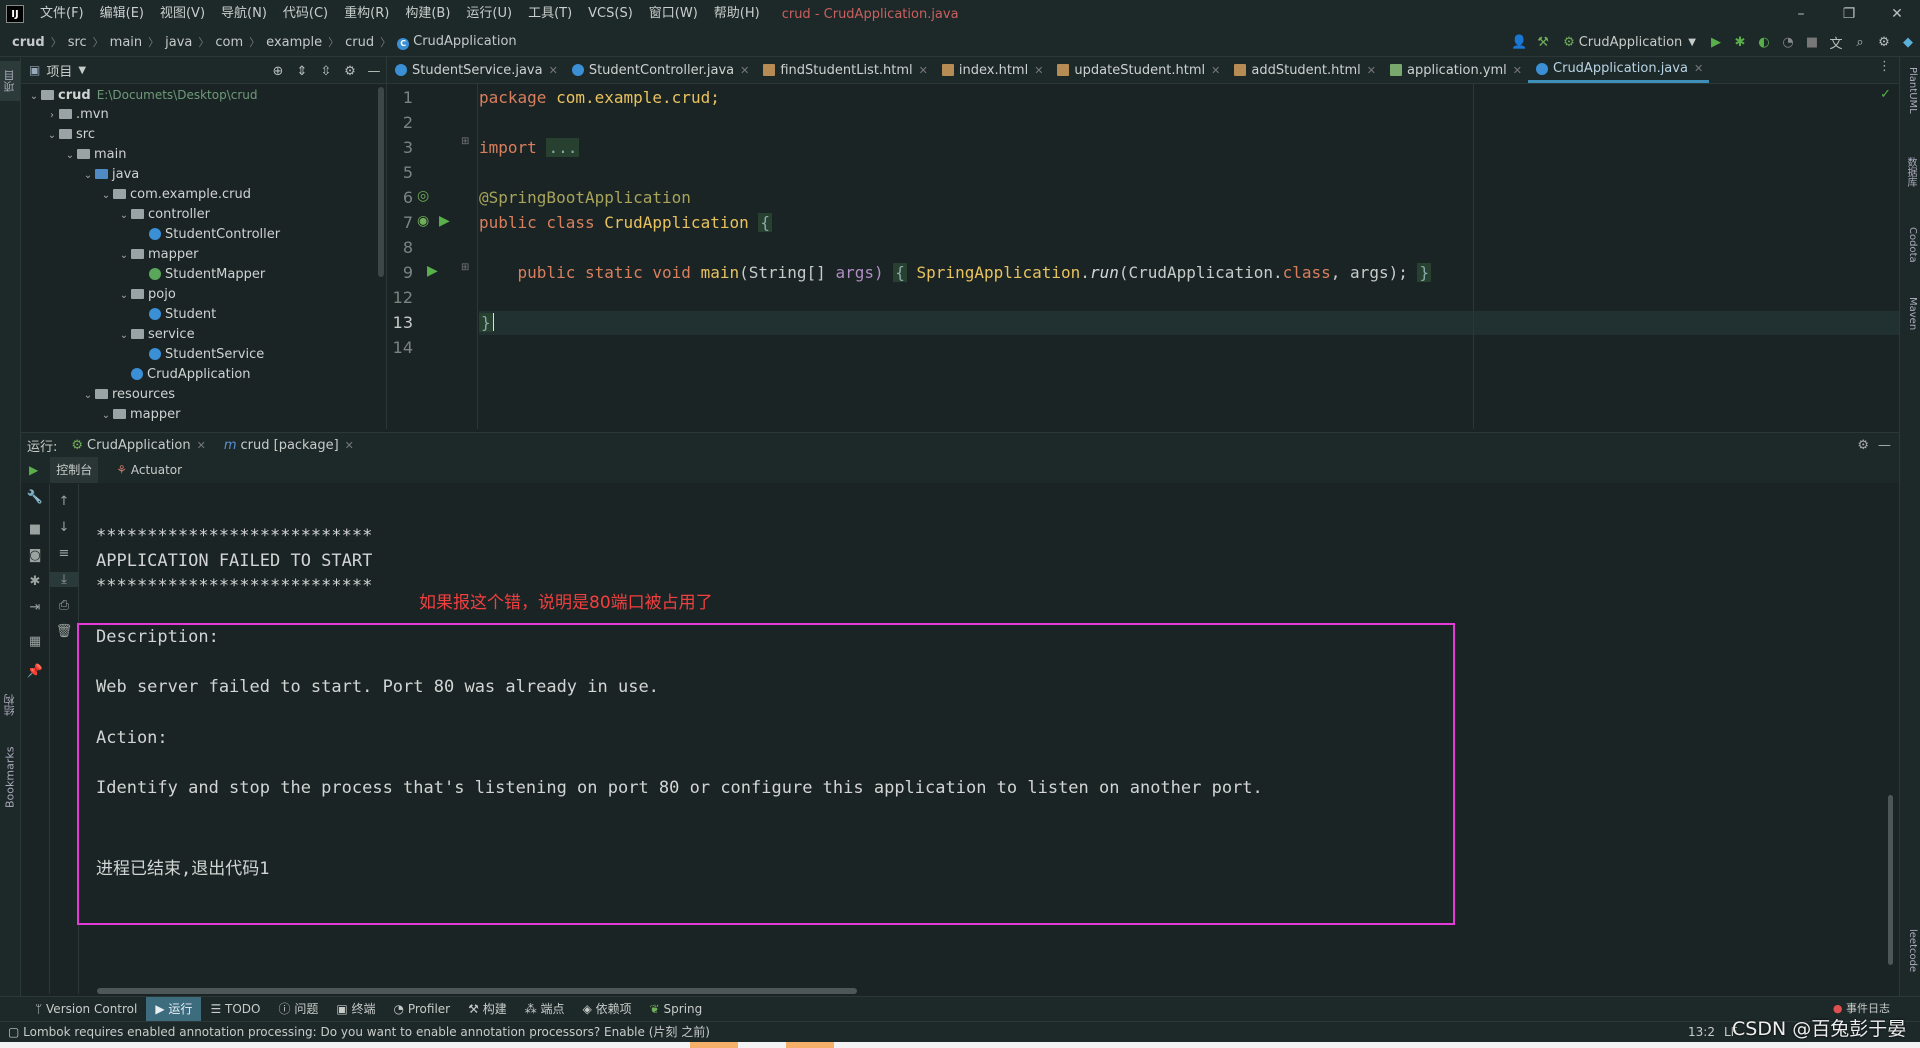  I want to click on tree-item: StudentService, so click(199, 355).